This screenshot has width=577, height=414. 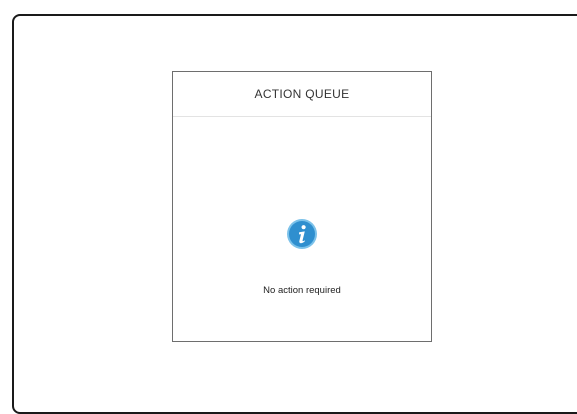 I want to click on panel-title: ACTION QUEUE, so click(x=302, y=94).